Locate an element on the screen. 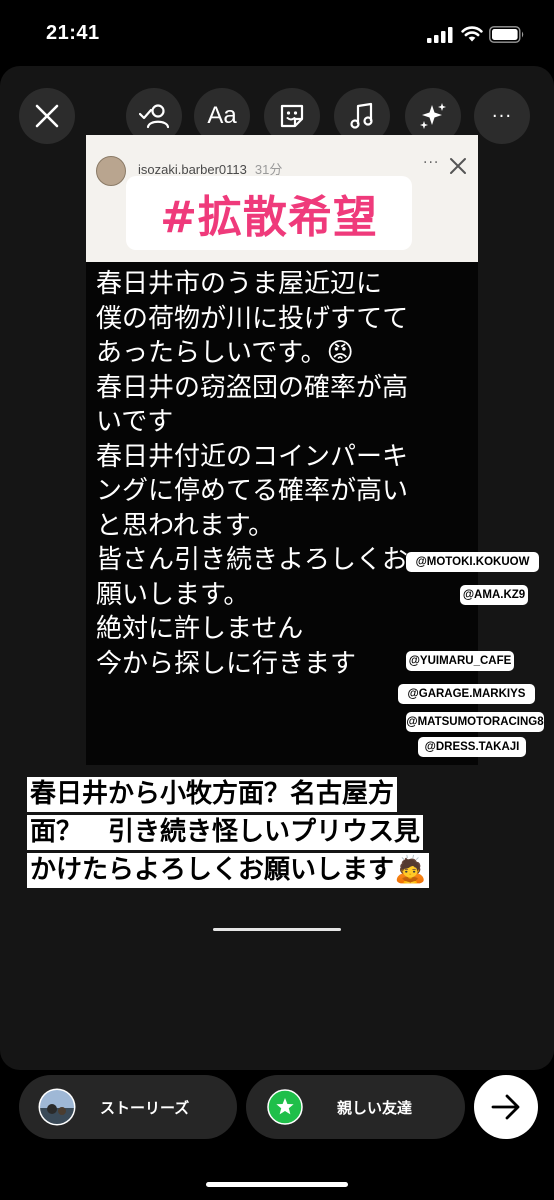 This screenshot has height=1200, width=554. arrow-right-icon is located at coordinates (505, 1107).